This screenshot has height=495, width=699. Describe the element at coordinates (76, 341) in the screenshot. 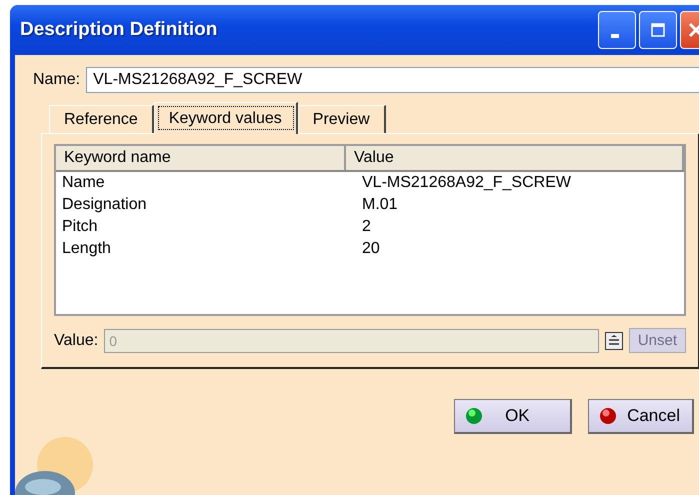

I see `value-label: Value:` at that location.